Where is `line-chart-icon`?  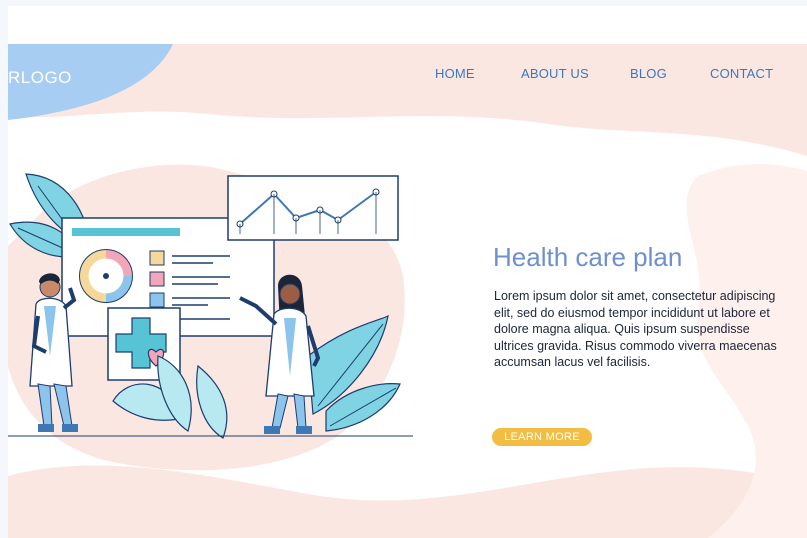
line-chart-icon is located at coordinates (313, 208).